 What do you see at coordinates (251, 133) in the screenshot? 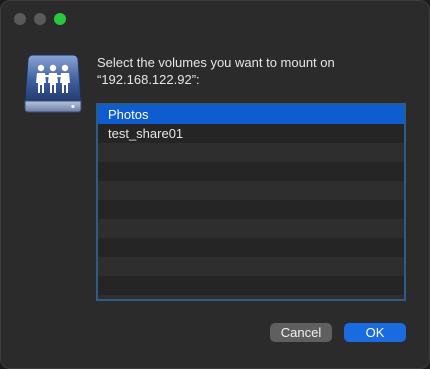
I see `volume-list-item: test_share01` at bounding box center [251, 133].